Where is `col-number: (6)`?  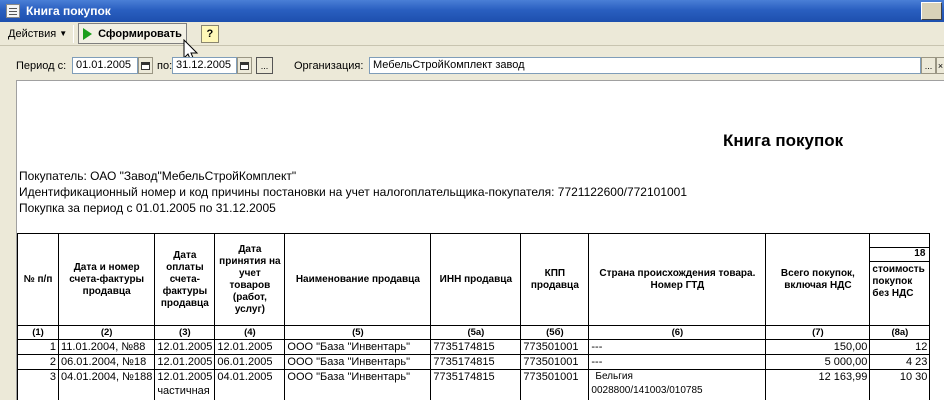
col-number: (6) is located at coordinates (677, 332).